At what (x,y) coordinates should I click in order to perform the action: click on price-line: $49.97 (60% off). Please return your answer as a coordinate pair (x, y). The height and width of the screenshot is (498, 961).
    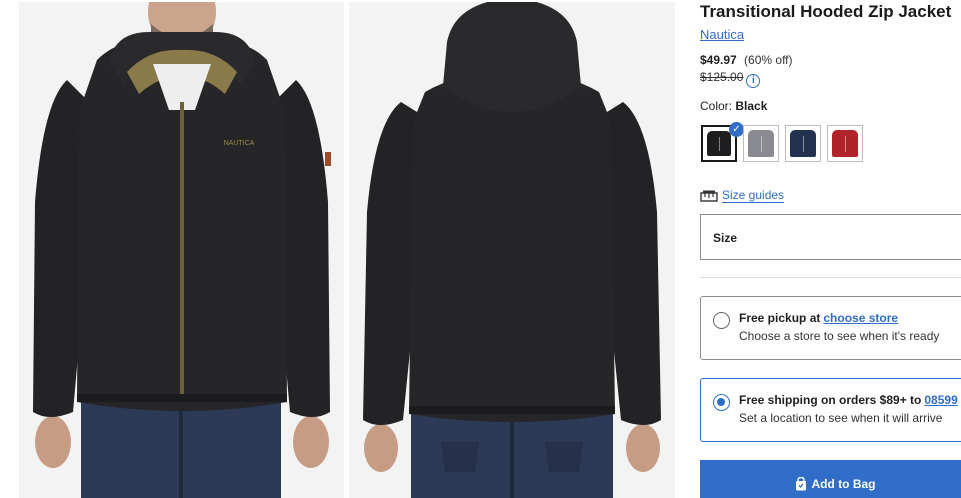
    Looking at the image, I should click on (746, 60).